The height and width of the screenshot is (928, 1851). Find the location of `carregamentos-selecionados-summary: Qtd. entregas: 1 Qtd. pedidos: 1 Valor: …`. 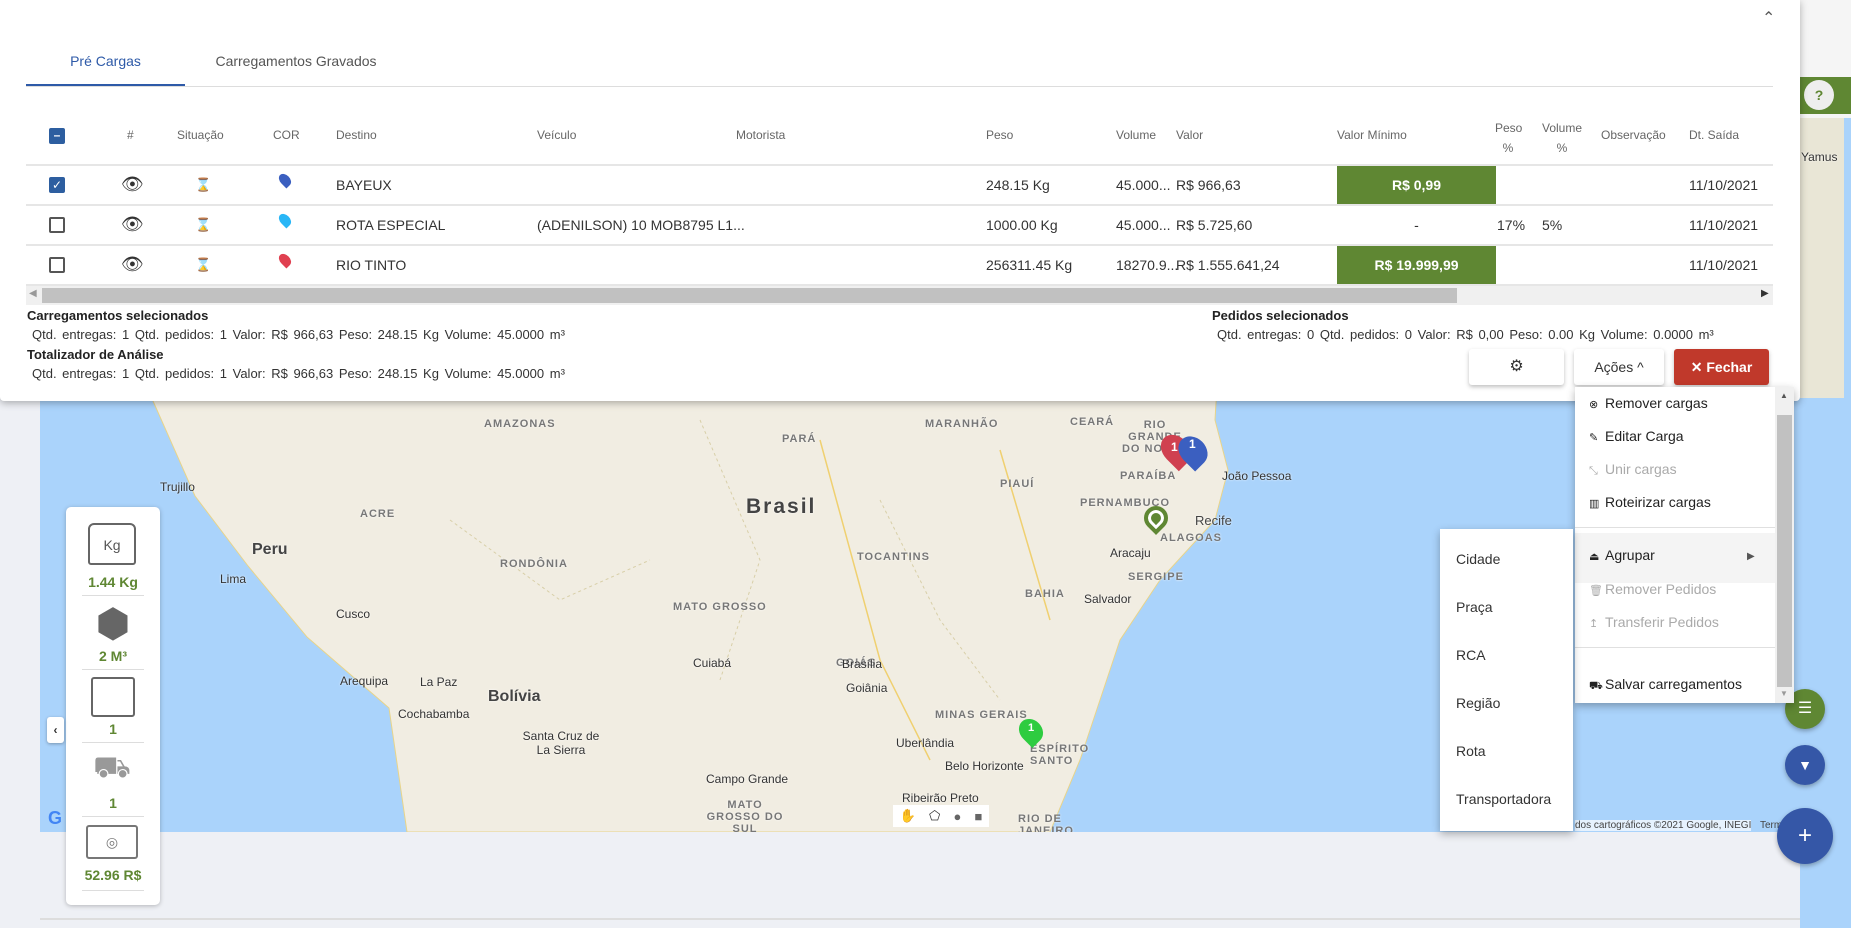

carregamentos-selecionados-summary: Qtd. entregas: 1 Qtd. pedidos: 1 Valor: … is located at coordinates (298, 334).